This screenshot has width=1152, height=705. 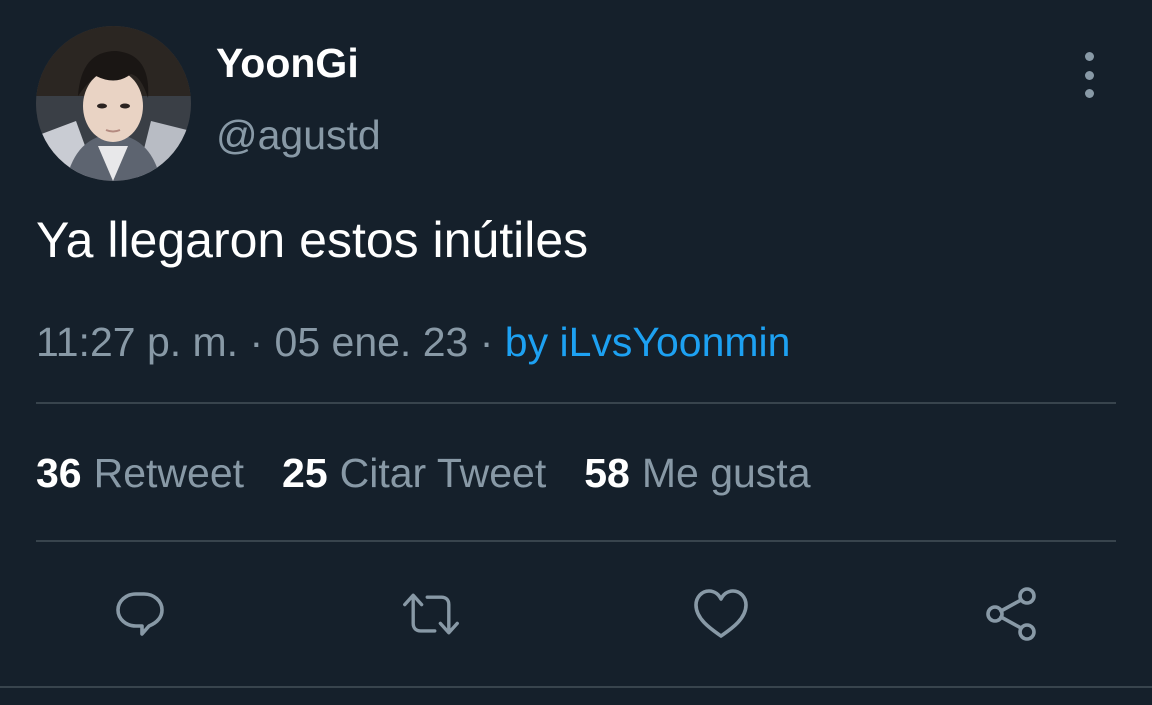 I want to click on share-button, so click(x=1011, y=614).